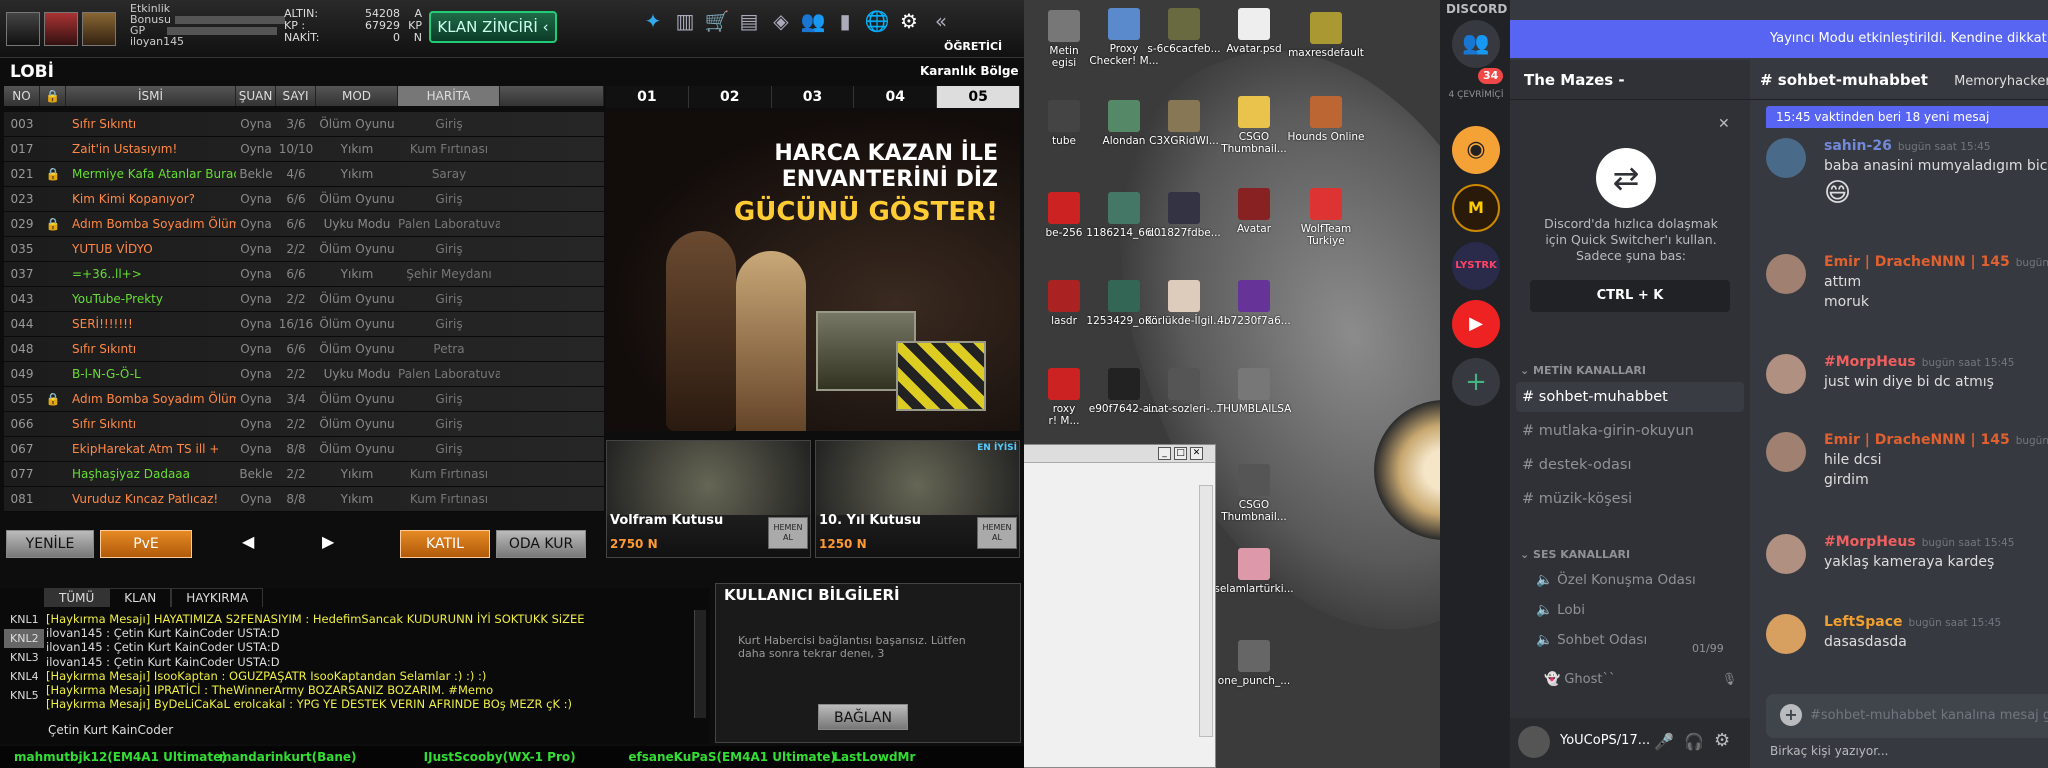 The width and height of the screenshot is (2048, 768). What do you see at coordinates (24, 619) in the screenshot?
I see `channel-tab: KNL1` at bounding box center [24, 619].